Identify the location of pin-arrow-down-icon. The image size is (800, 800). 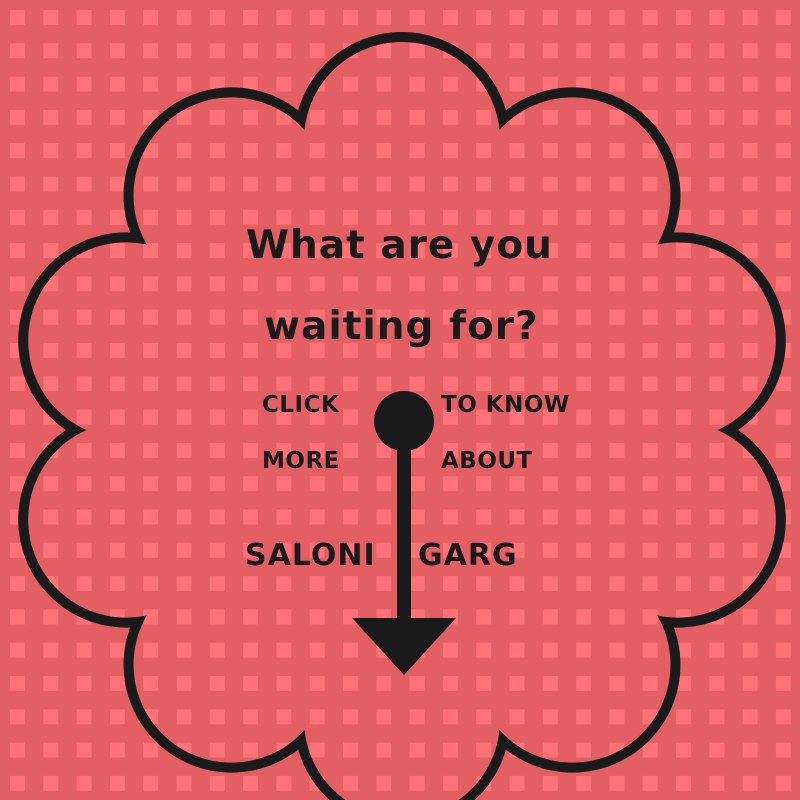
(404, 533).